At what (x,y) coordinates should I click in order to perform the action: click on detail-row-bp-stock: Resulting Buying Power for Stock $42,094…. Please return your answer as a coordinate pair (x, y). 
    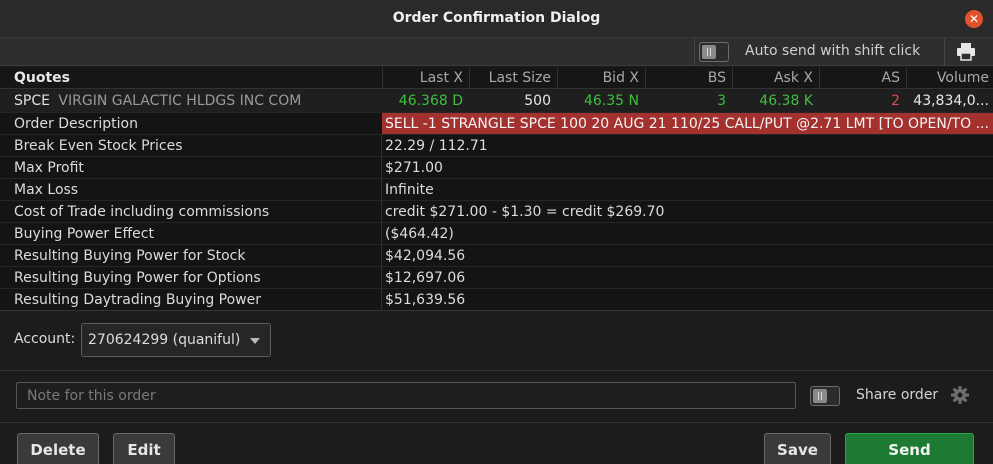
    Looking at the image, I should click on (496, 255).